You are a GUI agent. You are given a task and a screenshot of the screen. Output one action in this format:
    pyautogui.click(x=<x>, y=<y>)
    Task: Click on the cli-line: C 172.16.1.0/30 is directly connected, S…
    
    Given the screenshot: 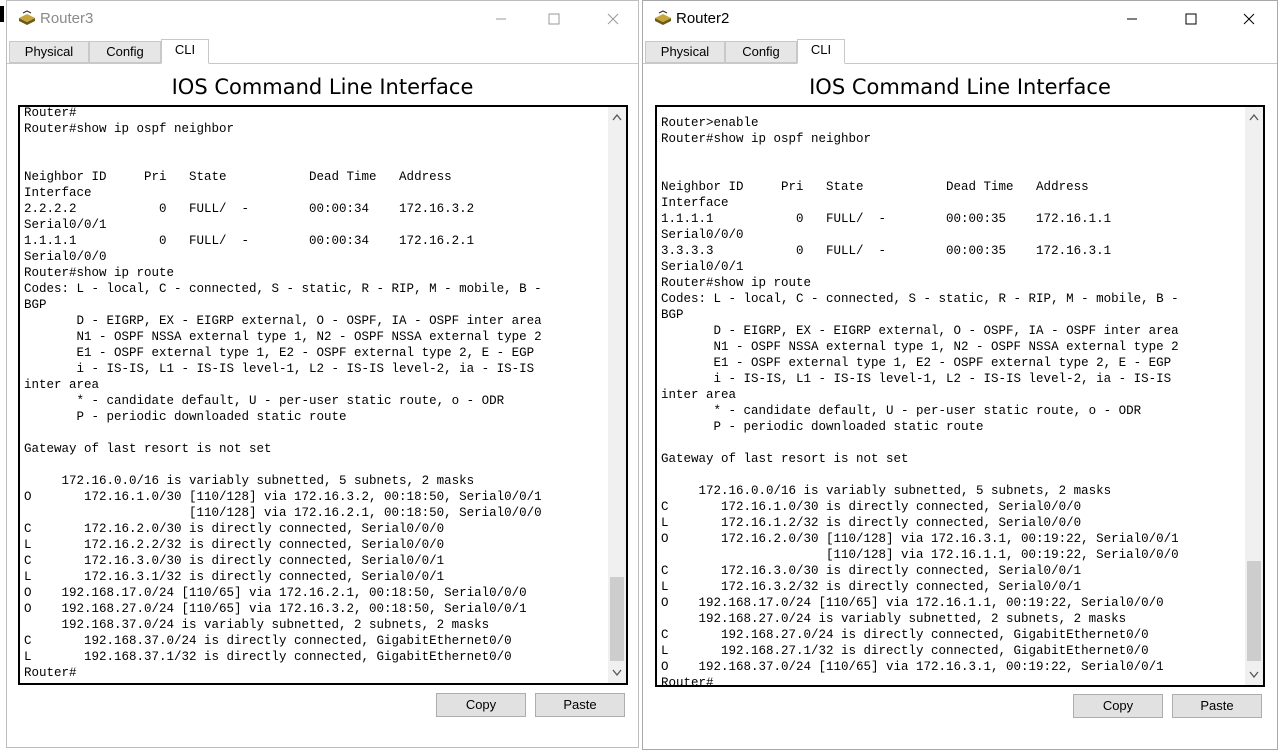 What is the action you would take?
    pyautogui.click(x=871, y=507)
    